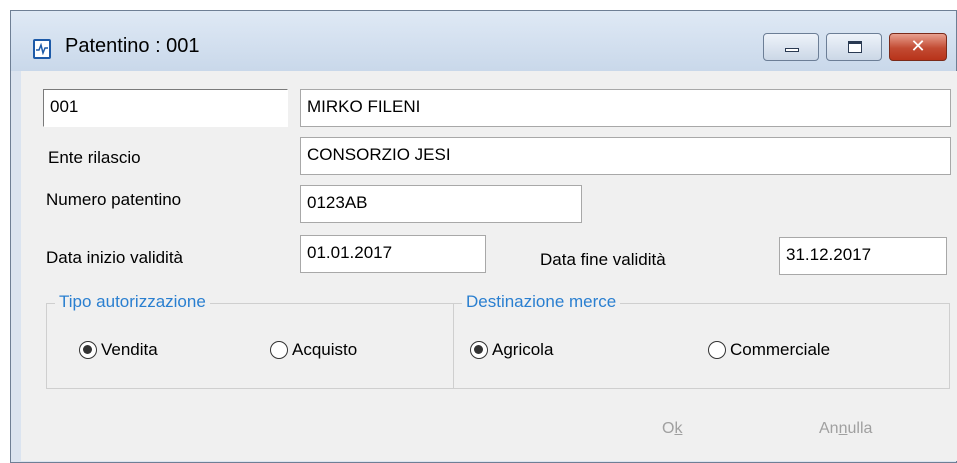 Image resolution: width=957 pixels, height=463 pixels. Describe the element at coordinates (863, 256) in the screenshot. I see `fine-field: 31.12.2017` at that location.